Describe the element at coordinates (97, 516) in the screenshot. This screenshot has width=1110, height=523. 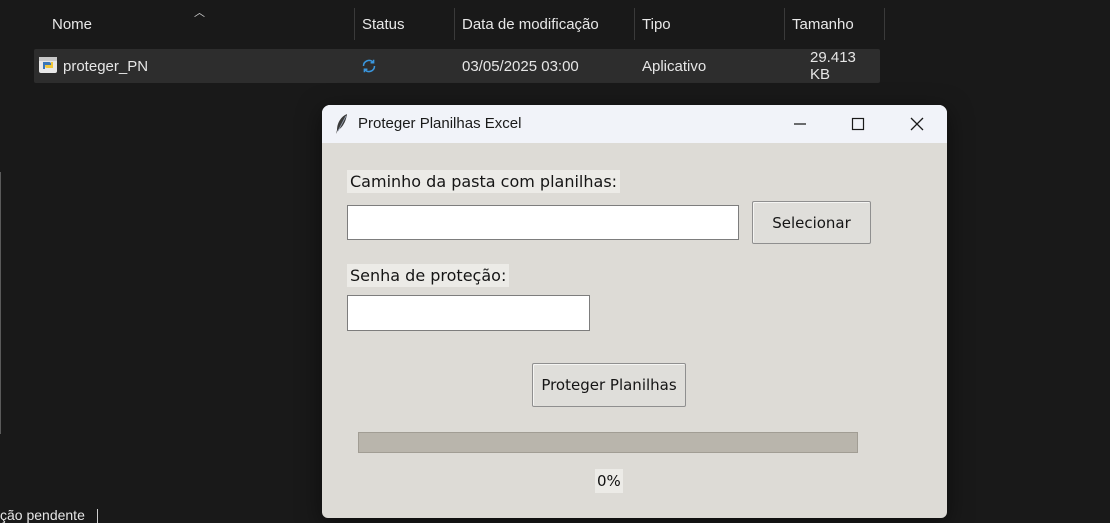
I see `status-separator` at that location.